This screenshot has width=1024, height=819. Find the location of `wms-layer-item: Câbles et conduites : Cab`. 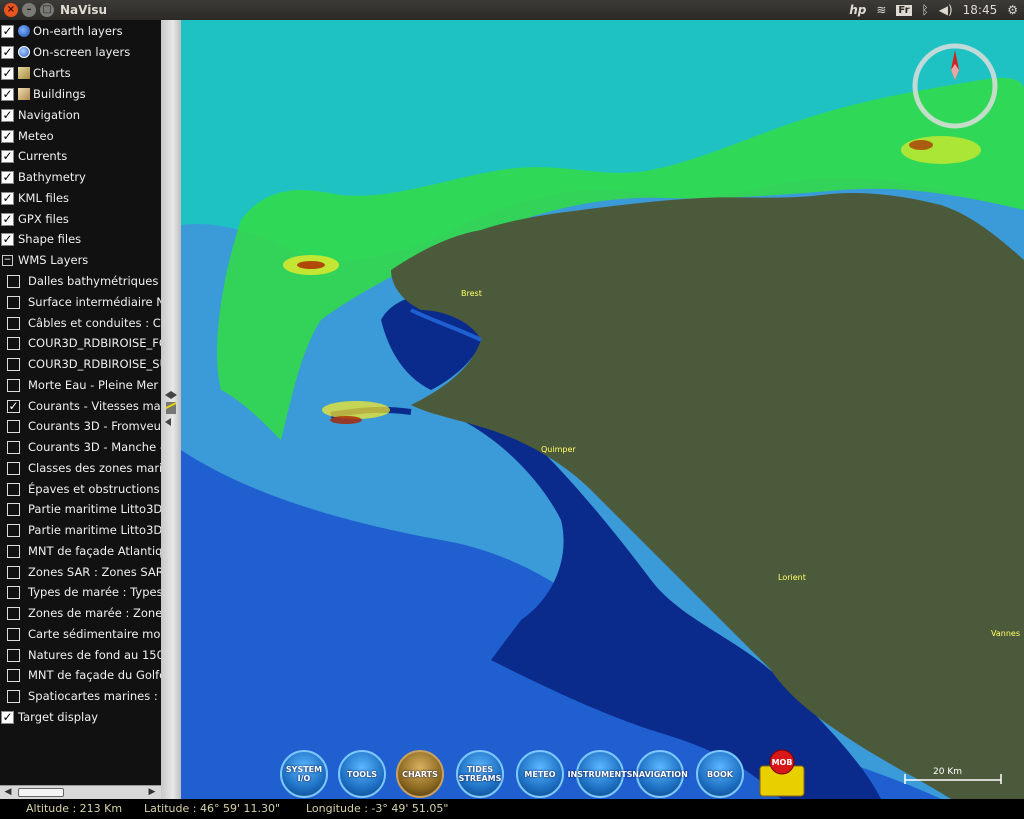

wms-layer-item: Câbles et conduites : Cab is located at coordinates (80, 323).